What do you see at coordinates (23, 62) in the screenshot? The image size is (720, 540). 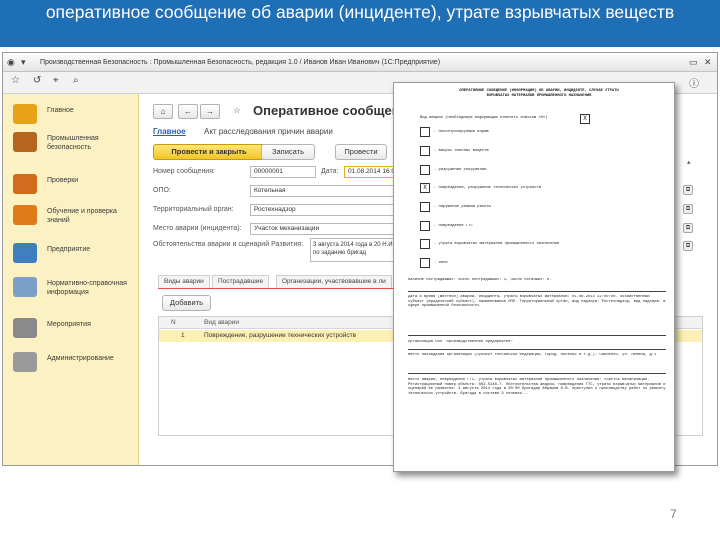 I see `window-menu-icon: ▾` at bounding box center [23, 62].